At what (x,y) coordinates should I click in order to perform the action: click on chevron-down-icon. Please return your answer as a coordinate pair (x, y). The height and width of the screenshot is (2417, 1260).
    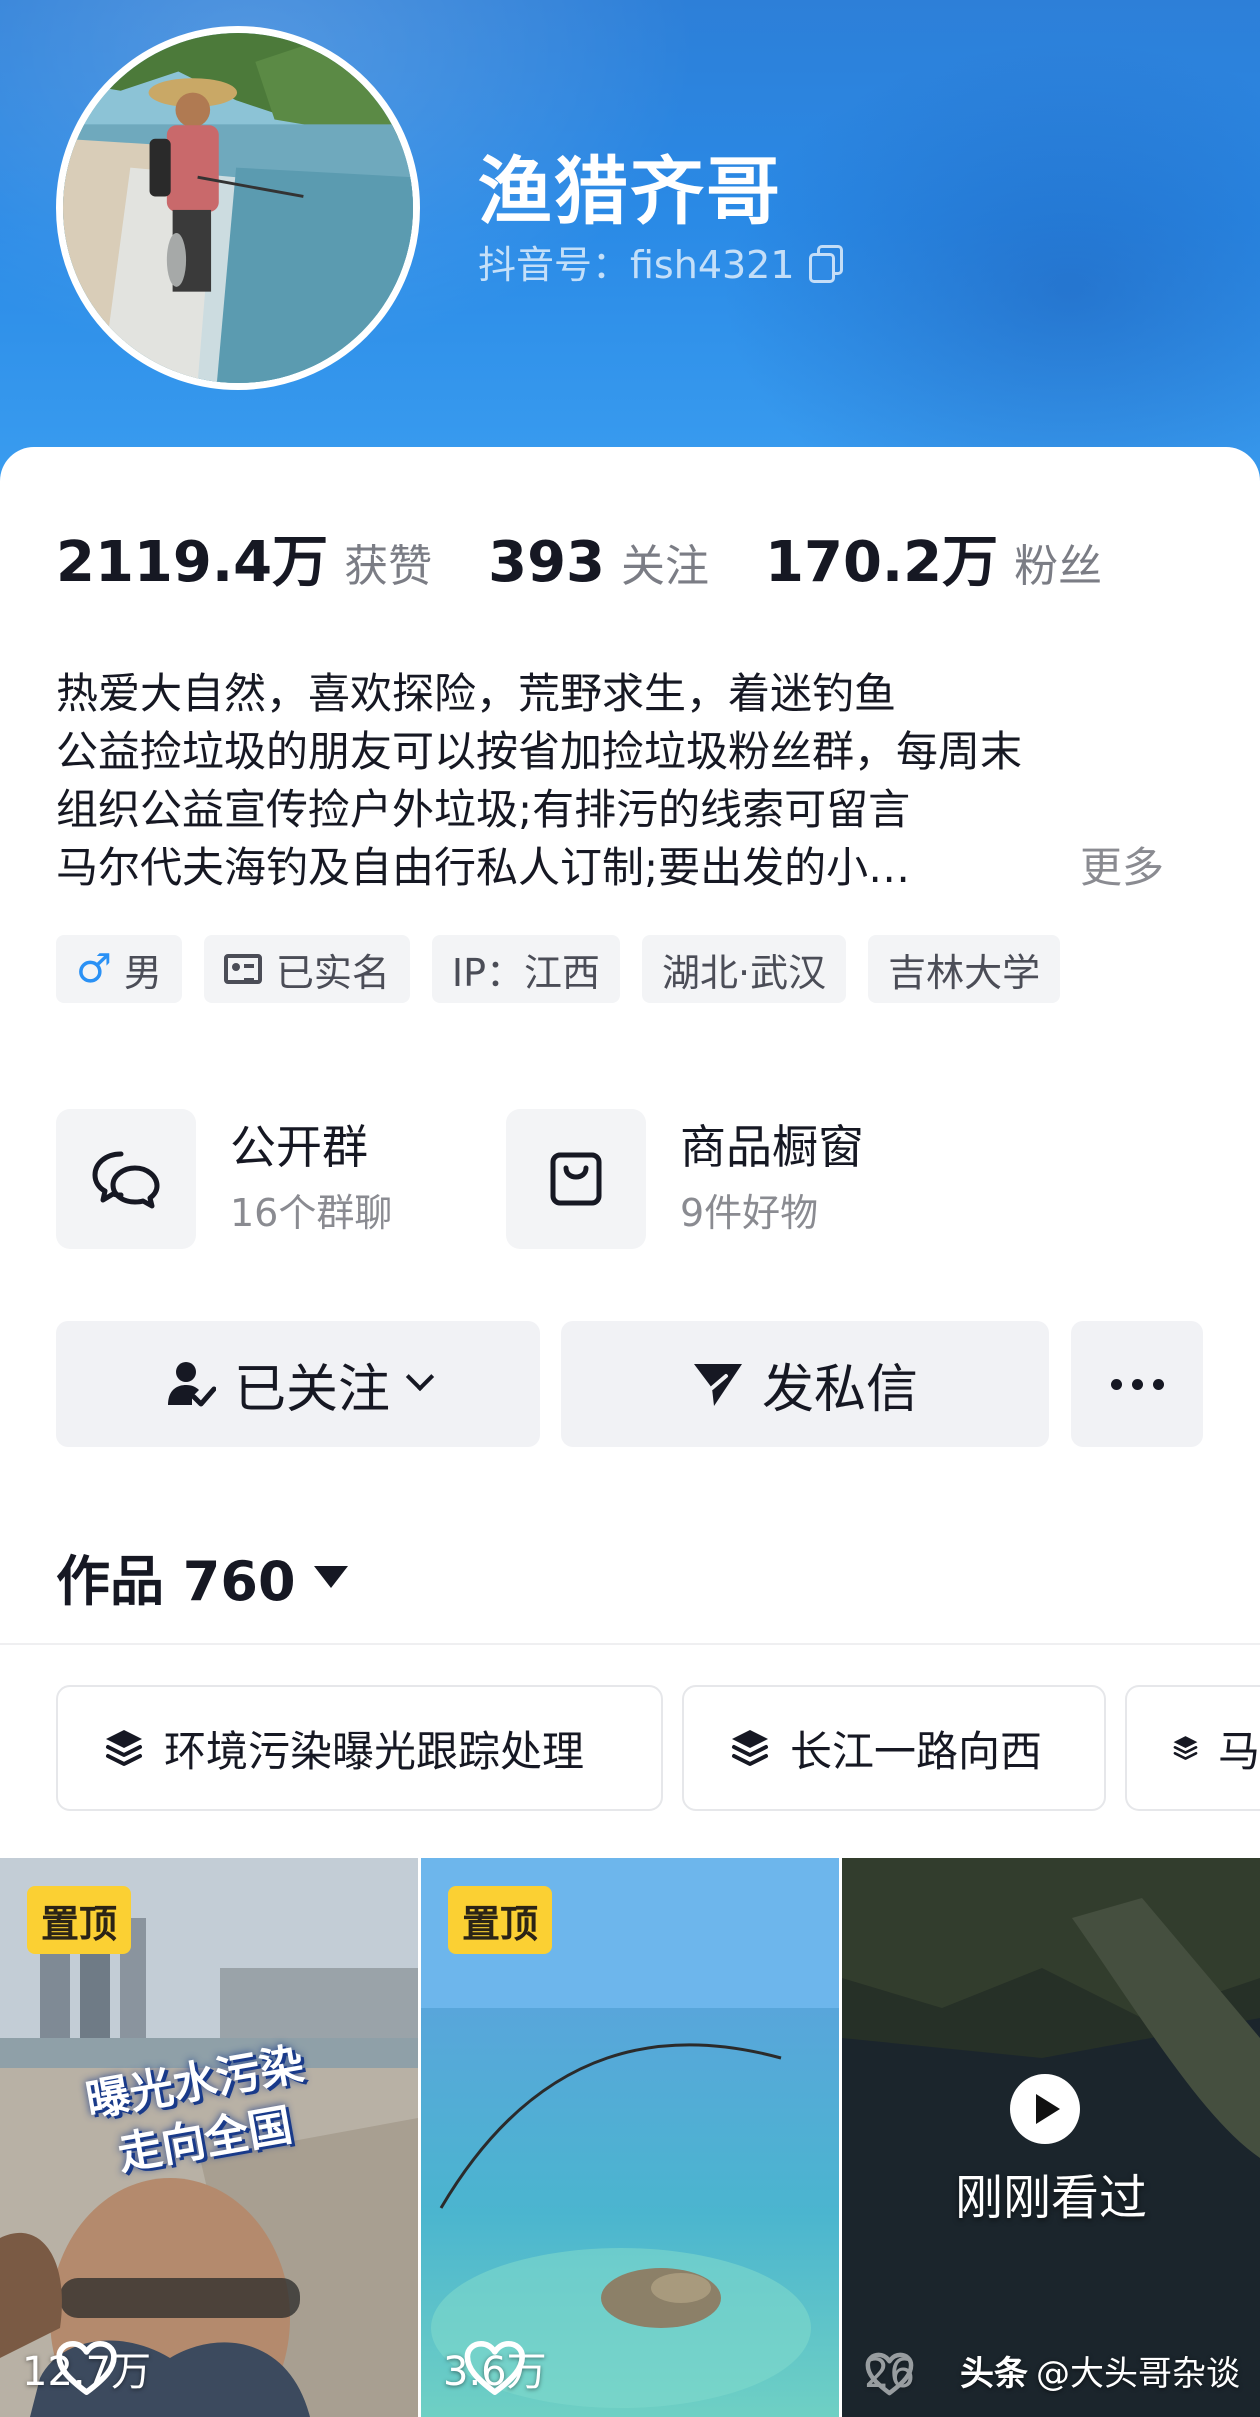
    Looking at the image, I should click on (420, 1377).